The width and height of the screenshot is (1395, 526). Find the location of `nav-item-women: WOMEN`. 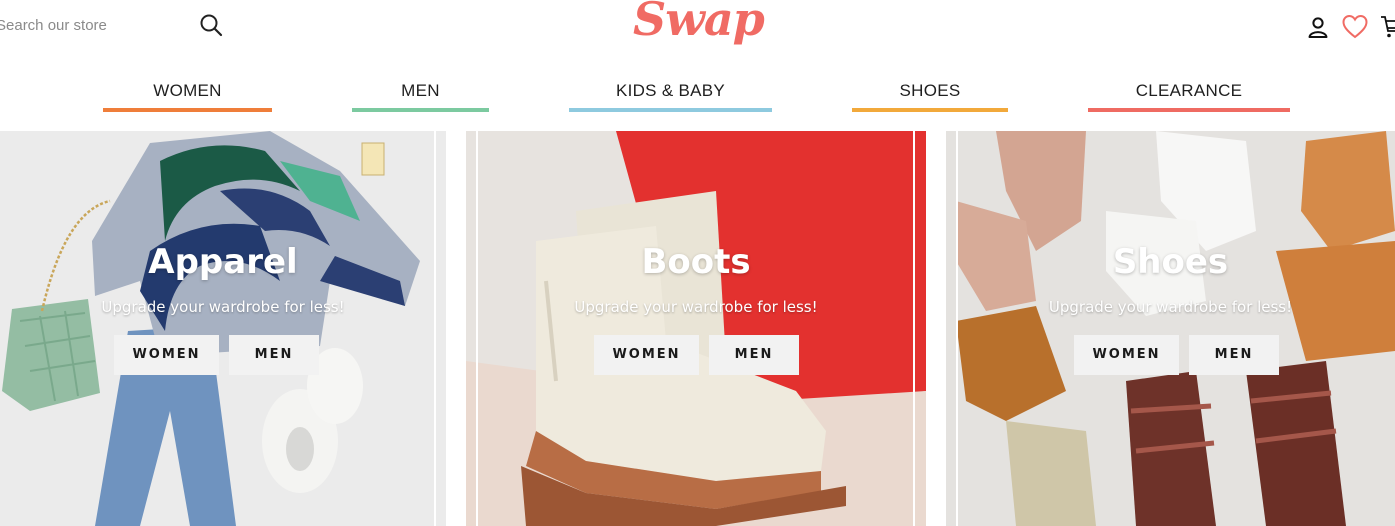

nav-item-women: WOMEN is located at coordinates (187, 95).